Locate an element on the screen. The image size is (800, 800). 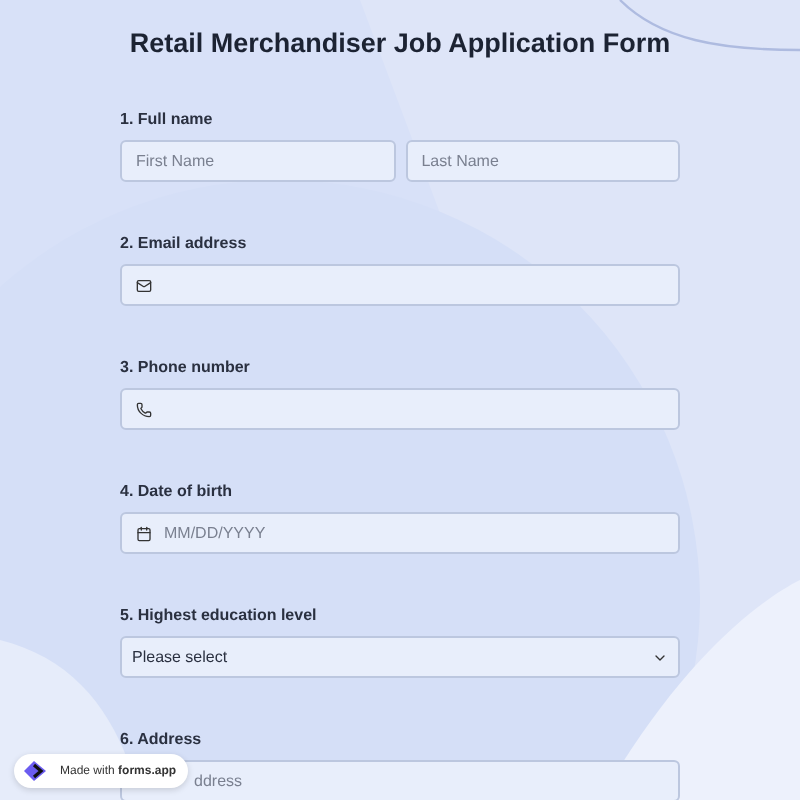
calendar-icon is located at coordinates (144, 533).